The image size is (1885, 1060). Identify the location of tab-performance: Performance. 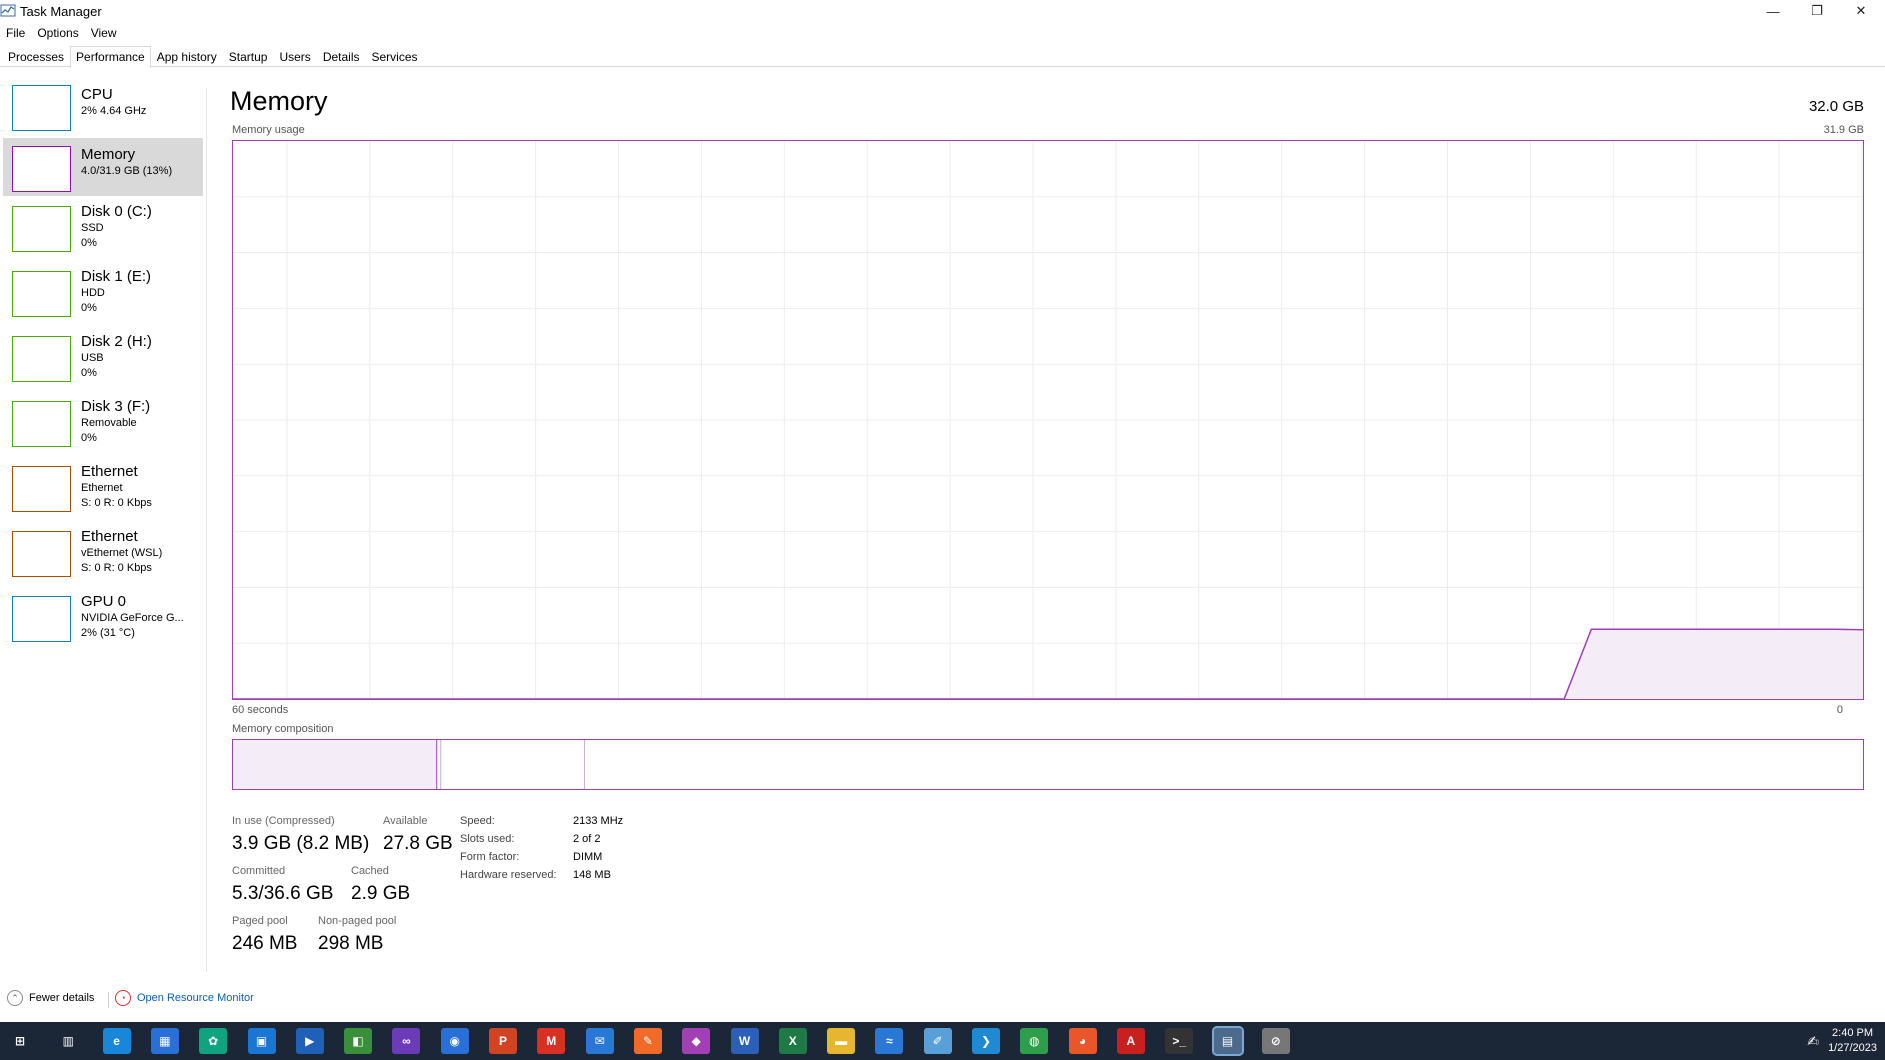
(110, 57).